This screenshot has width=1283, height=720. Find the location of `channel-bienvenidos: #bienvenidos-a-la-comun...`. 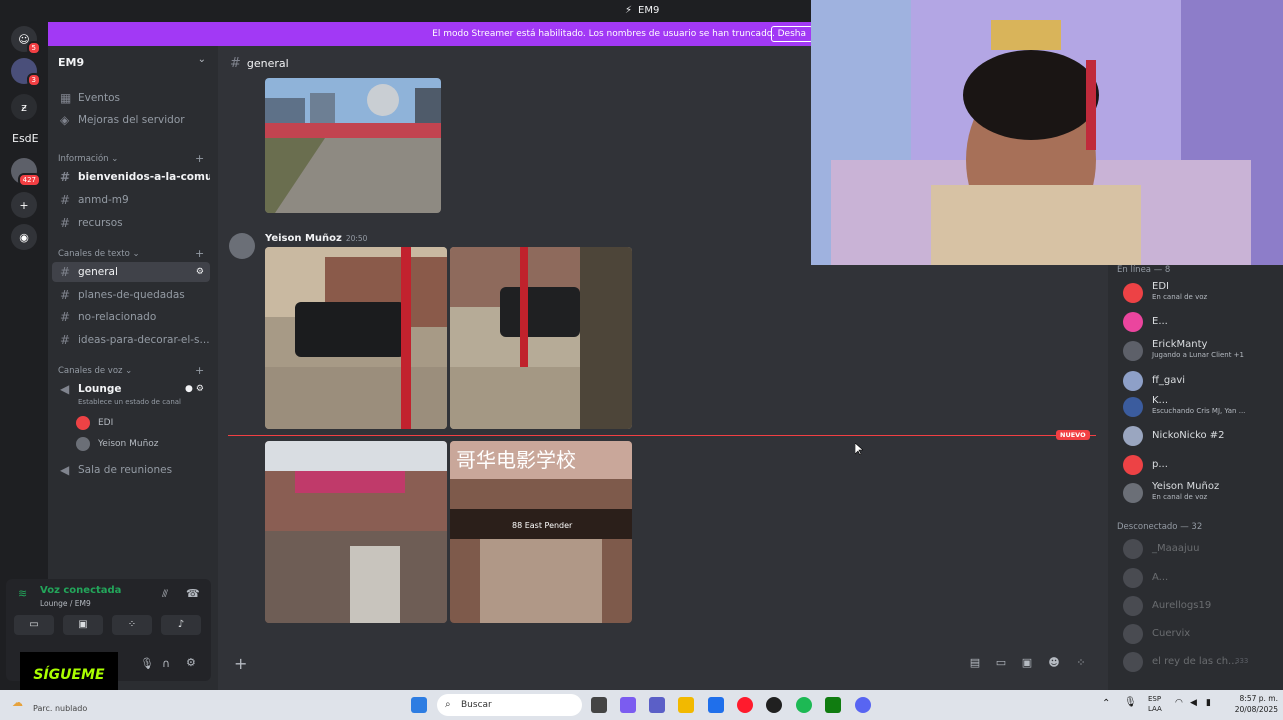

channel-bienvenidos: #bienvenidos-a-la-comun... is located at coordinates (131, 177).